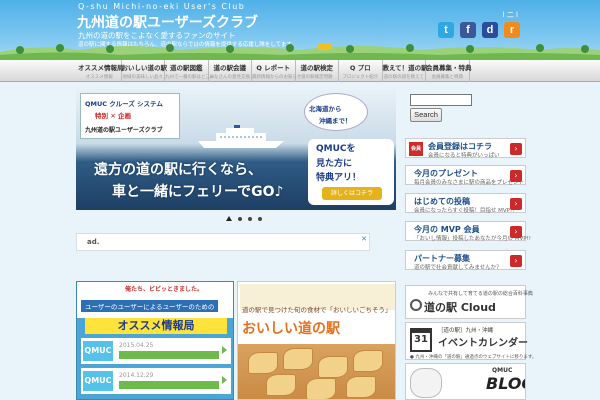 The width and height of the screenshot is (600, 400). What do you see at coordinates (291, 329) in the screenshot?
I see `card-title: おいしい道の駅` at bounding box center [291, 329].